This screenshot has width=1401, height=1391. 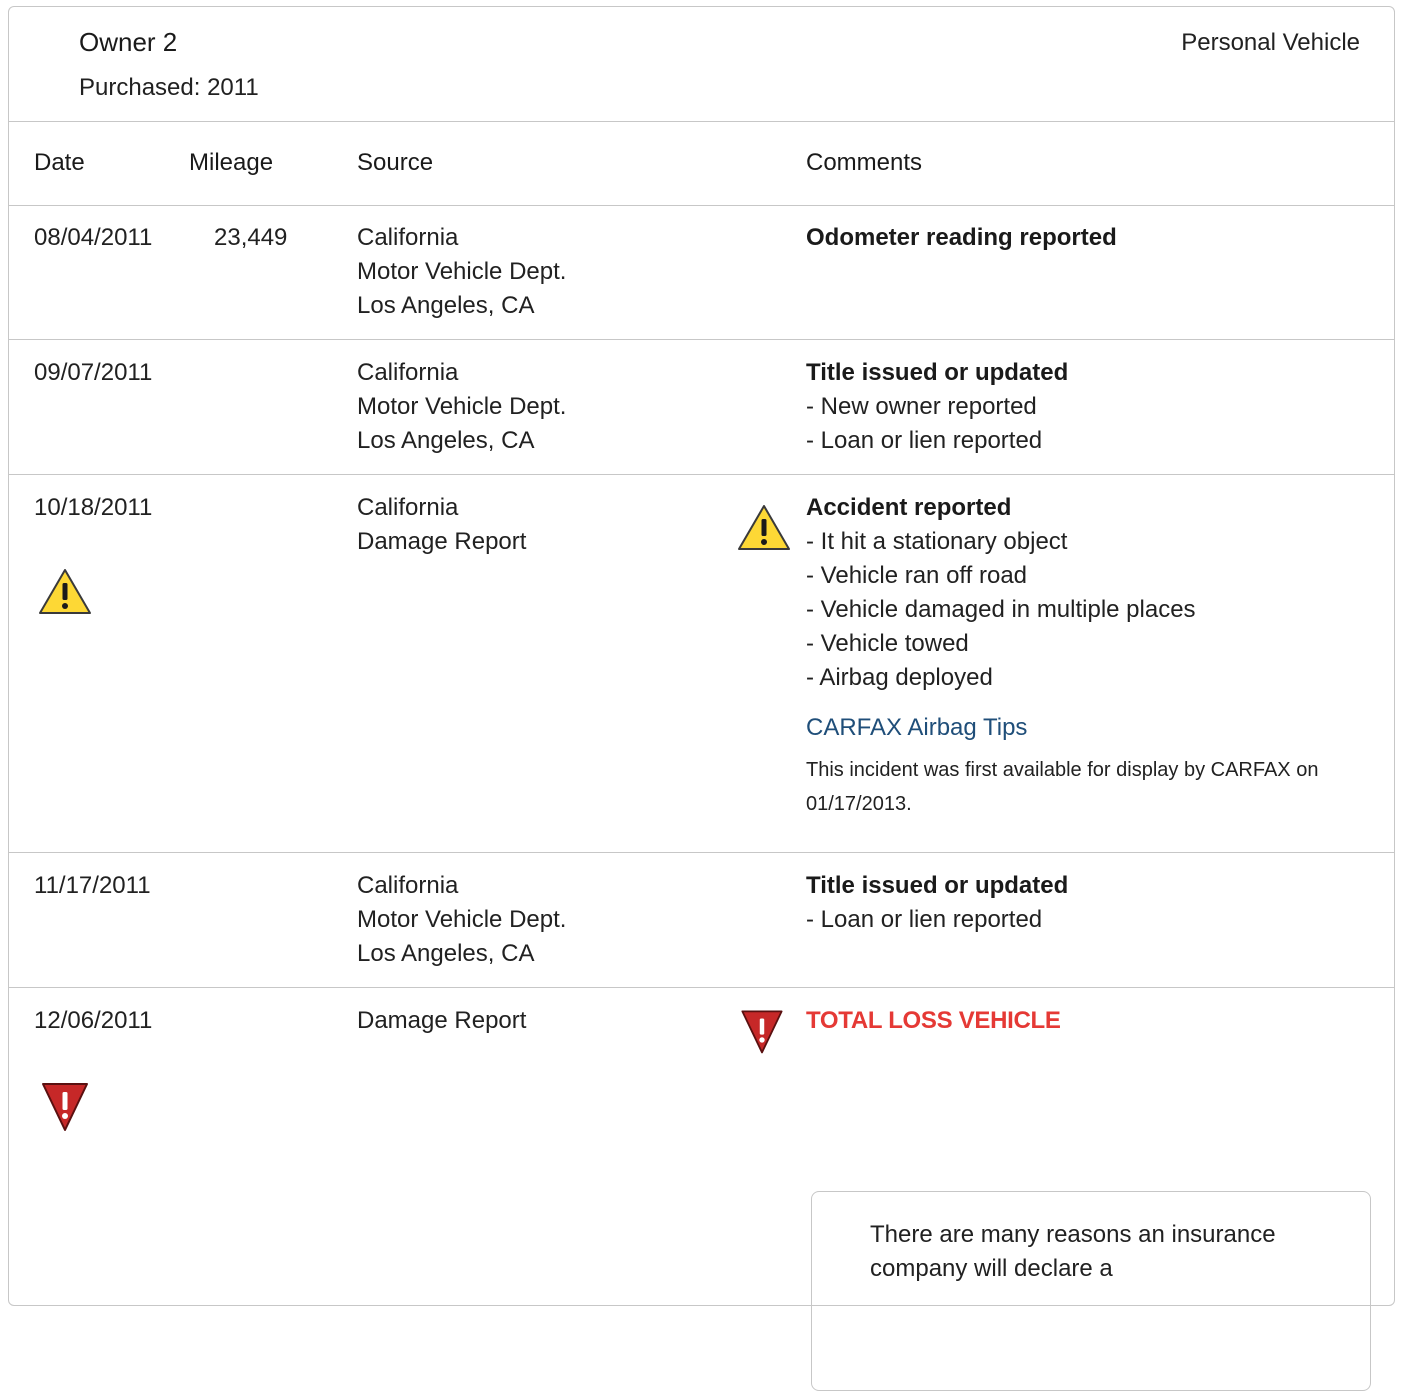 I want to click on table-header: Date Mileage Source Comments, so click(x=701, y=163).